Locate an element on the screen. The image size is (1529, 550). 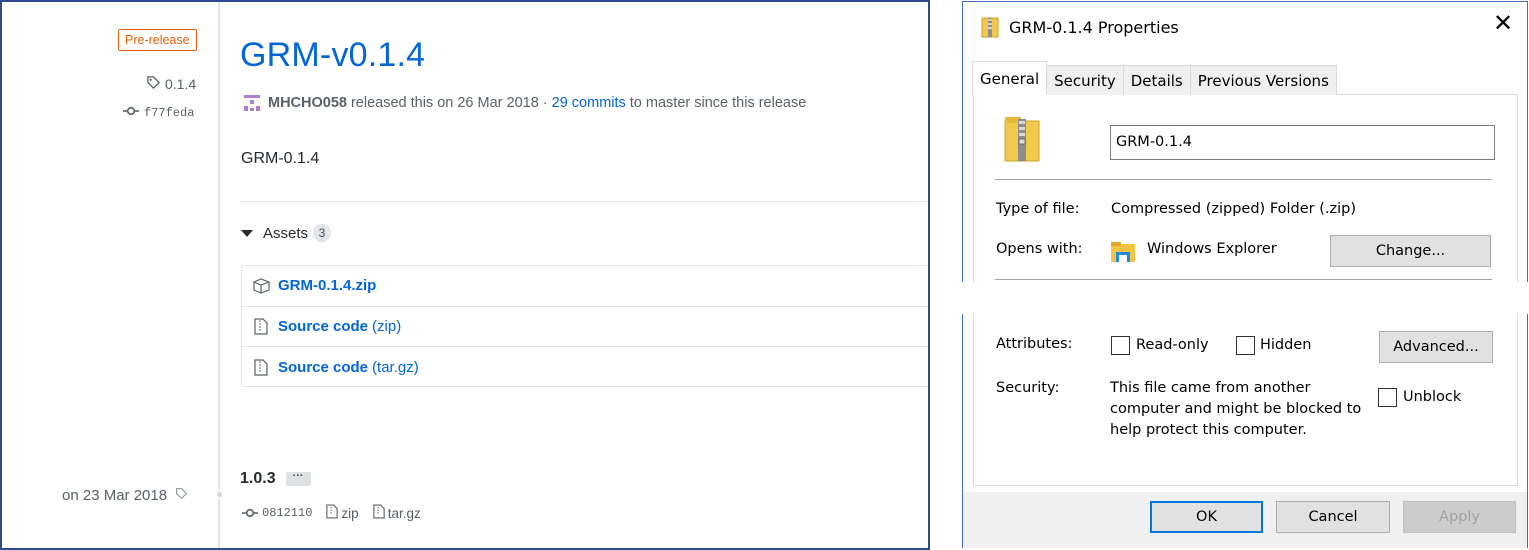
released-text: released this on 26 Mar 2018 · is located at coordinates (449, 103).